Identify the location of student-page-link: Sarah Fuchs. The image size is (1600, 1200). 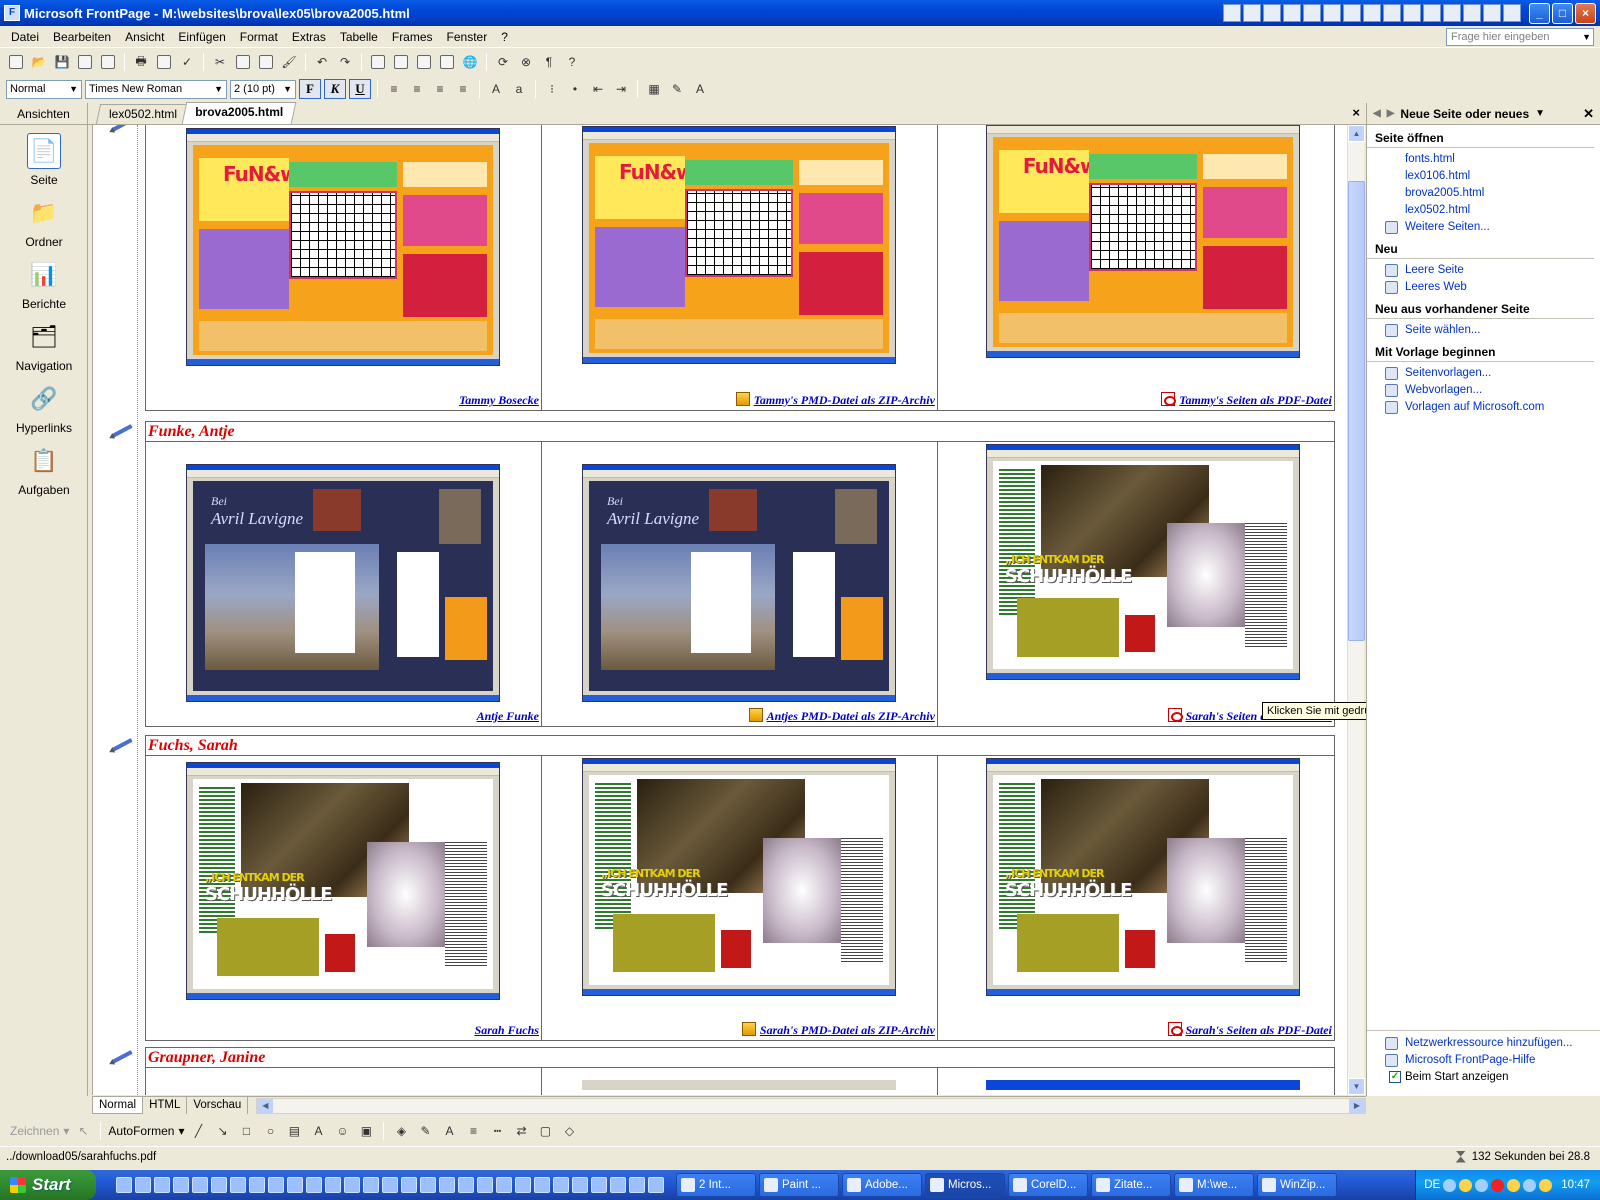
(507, 1030).